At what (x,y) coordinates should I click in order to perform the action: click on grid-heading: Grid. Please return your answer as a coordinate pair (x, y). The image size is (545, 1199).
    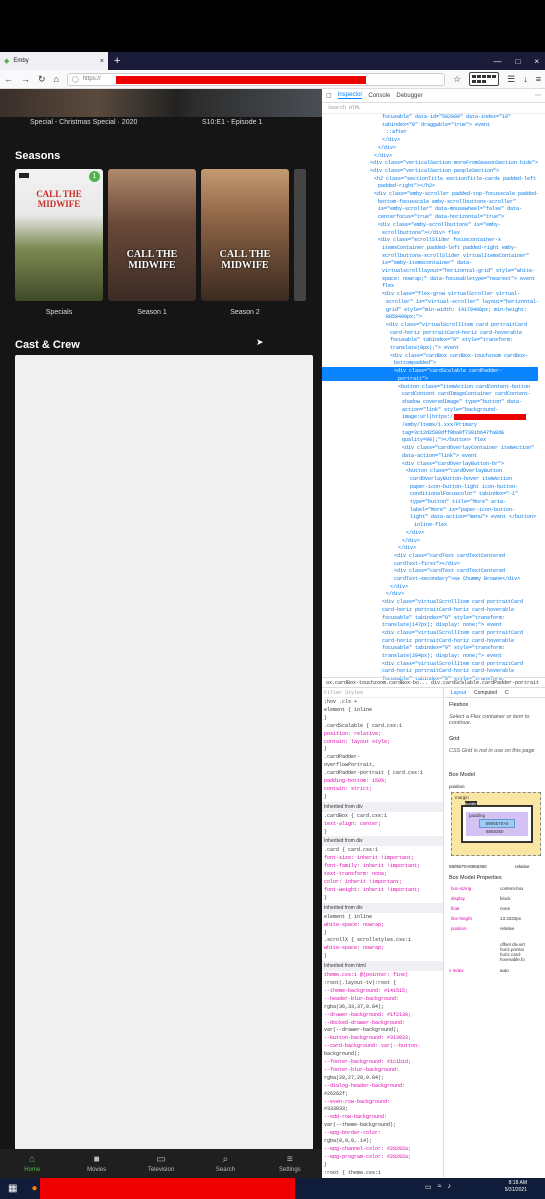
    Looking at the image, I should click on (454, 739).